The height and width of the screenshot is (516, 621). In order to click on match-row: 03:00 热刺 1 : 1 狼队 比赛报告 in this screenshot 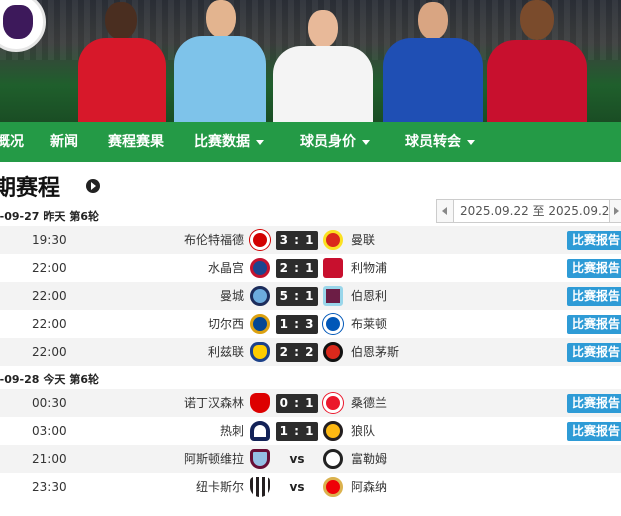, I will do `click(310, 431)`.